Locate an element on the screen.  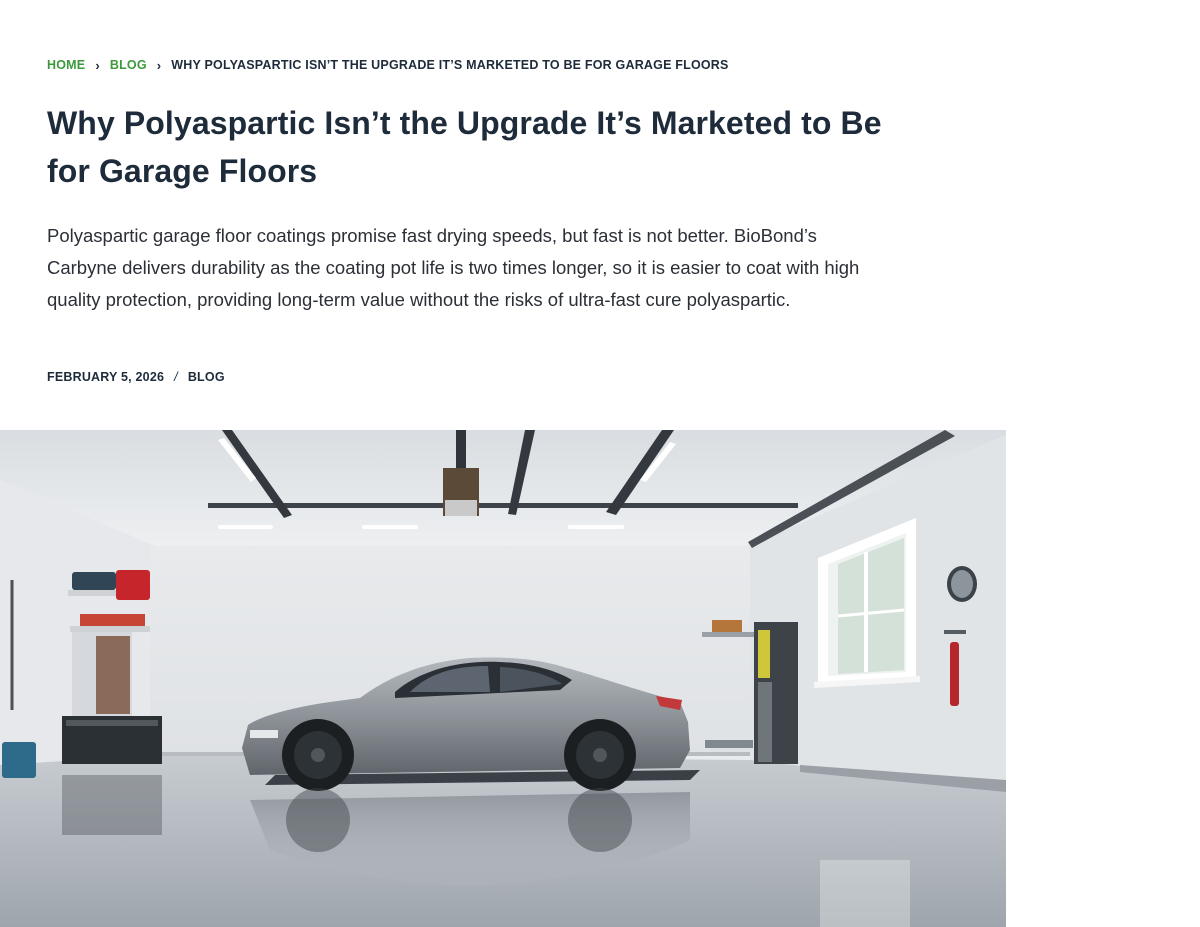
breadcrumb-blog-link: BLOG is located at coordinates (128, 65).